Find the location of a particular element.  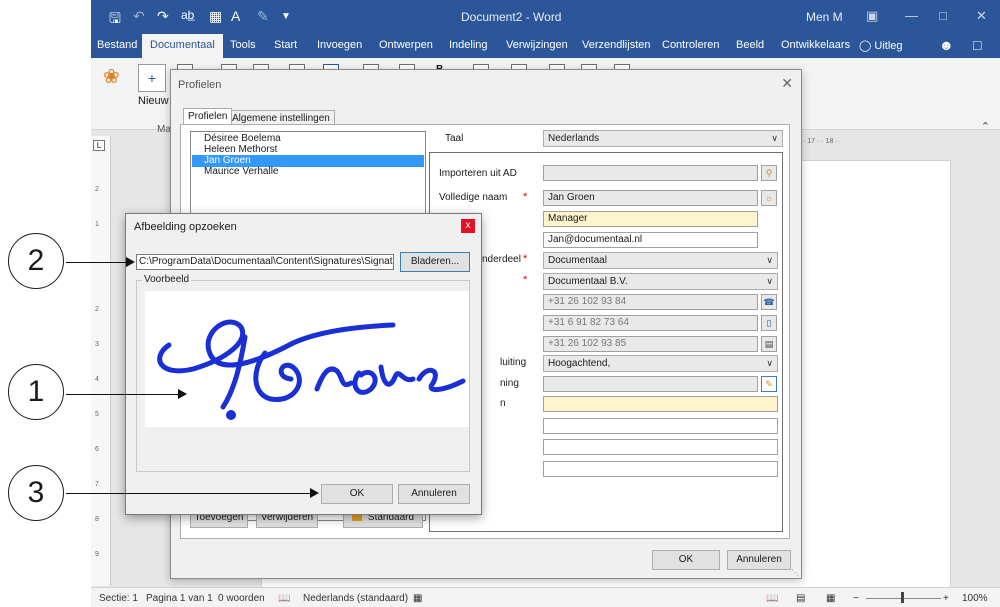

edit-signature-icon: ✎ is located at coordinates (769, 384).